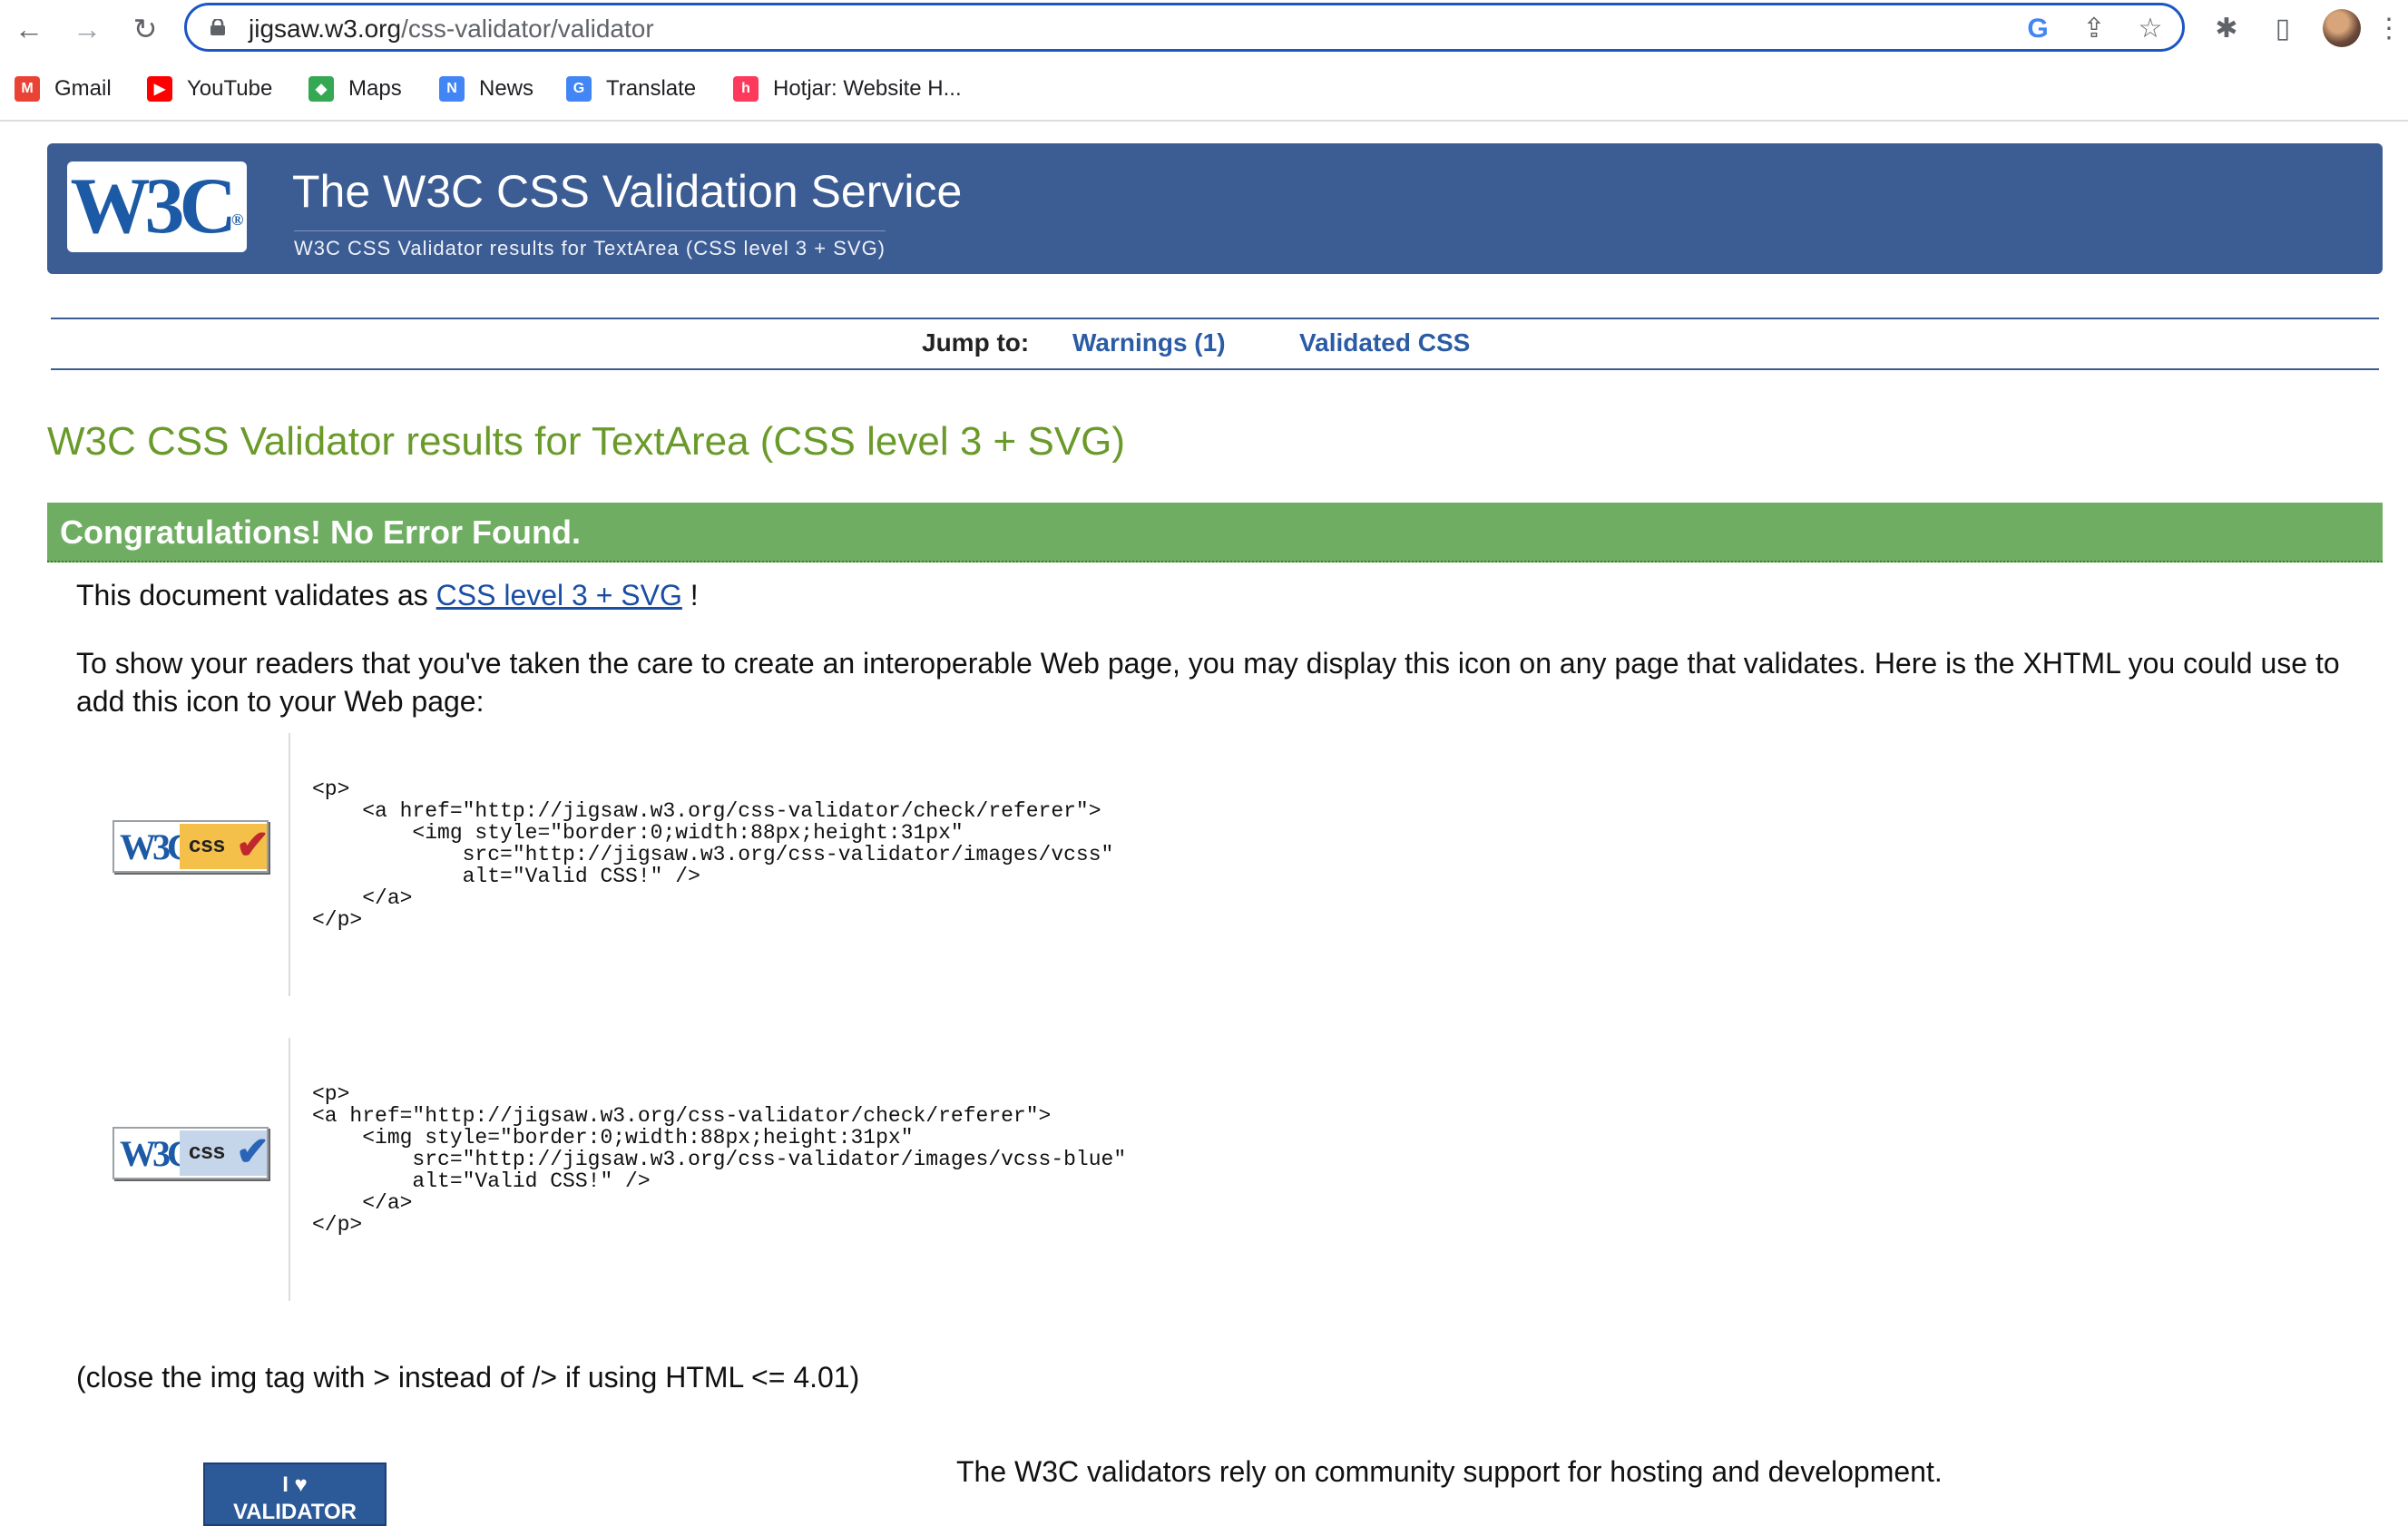 The image size is (2408, 1526). Describe the element at coordinates (695, 595) in the screenshot. I see `validates-suffix: !` at that location.